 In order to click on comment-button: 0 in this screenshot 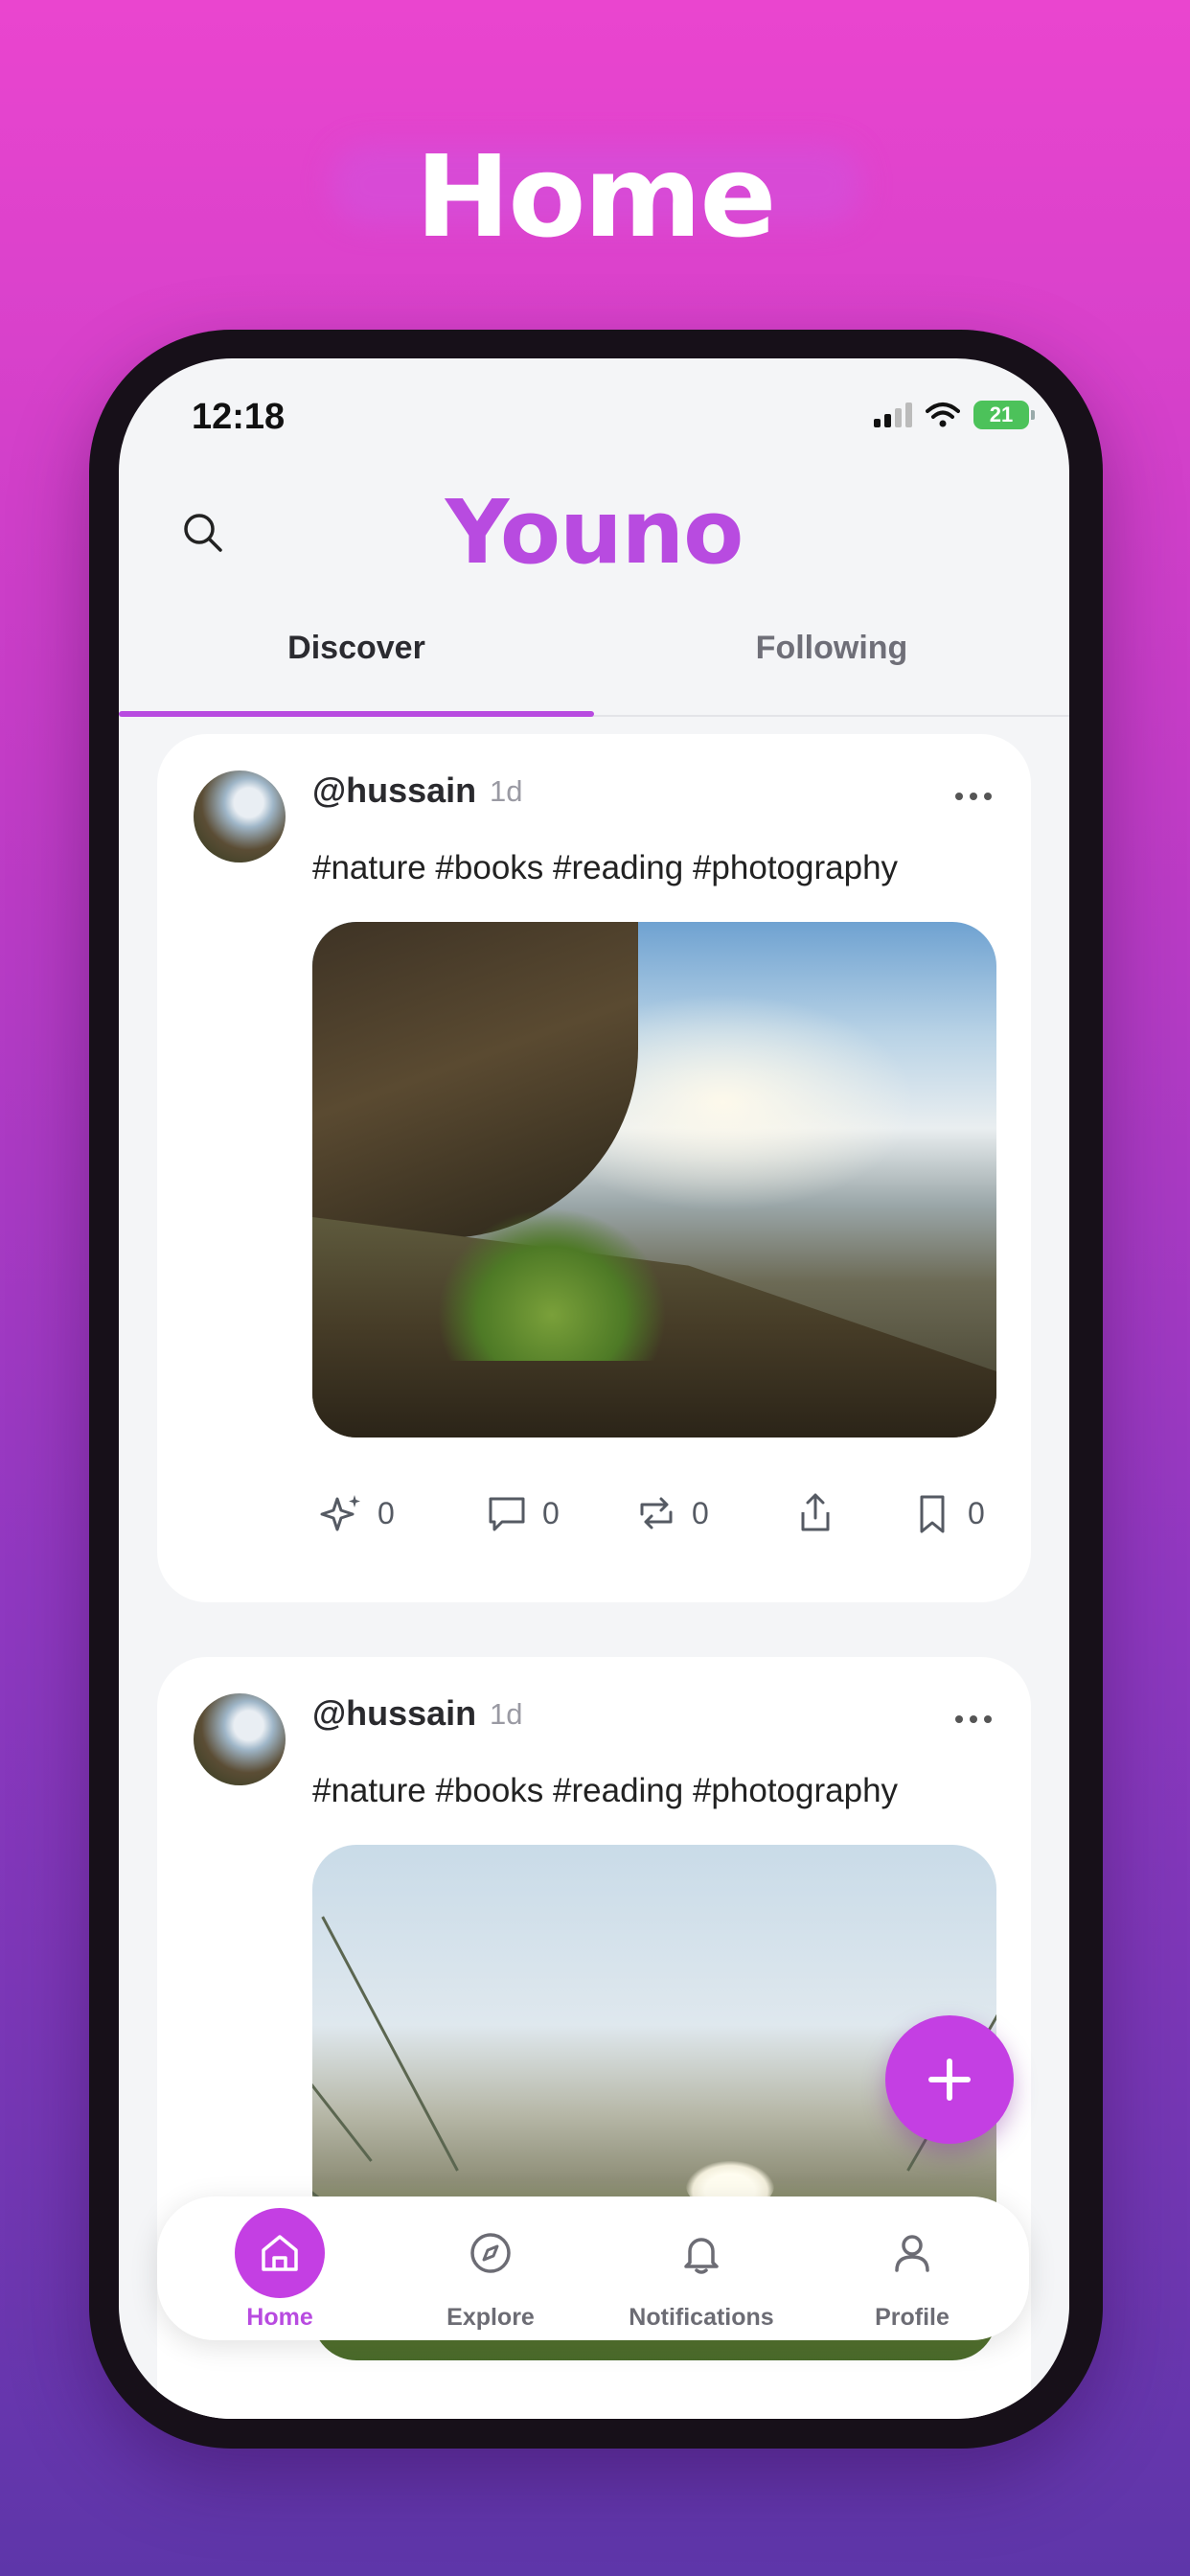, I will do `click(523, 1513)`.